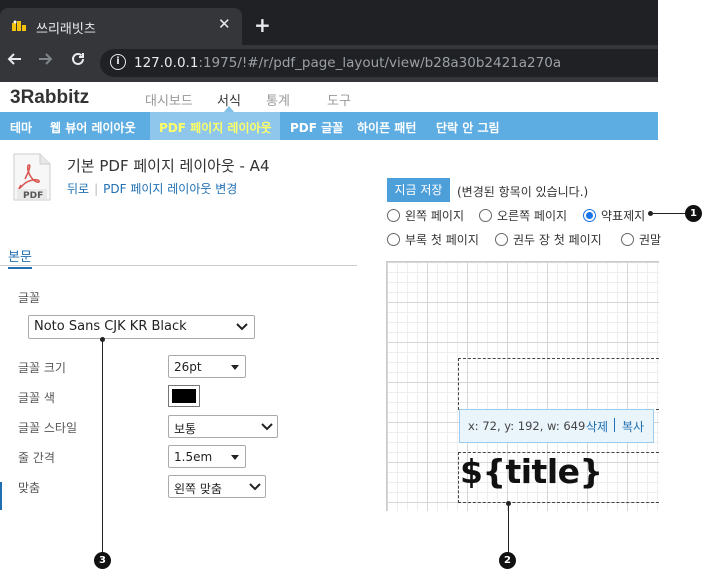 This screenshot has height=571, width=705. What do you see at coordinates (178, 265) in the screenshot?
I see `section-divider` at bounding box center [178, 265].